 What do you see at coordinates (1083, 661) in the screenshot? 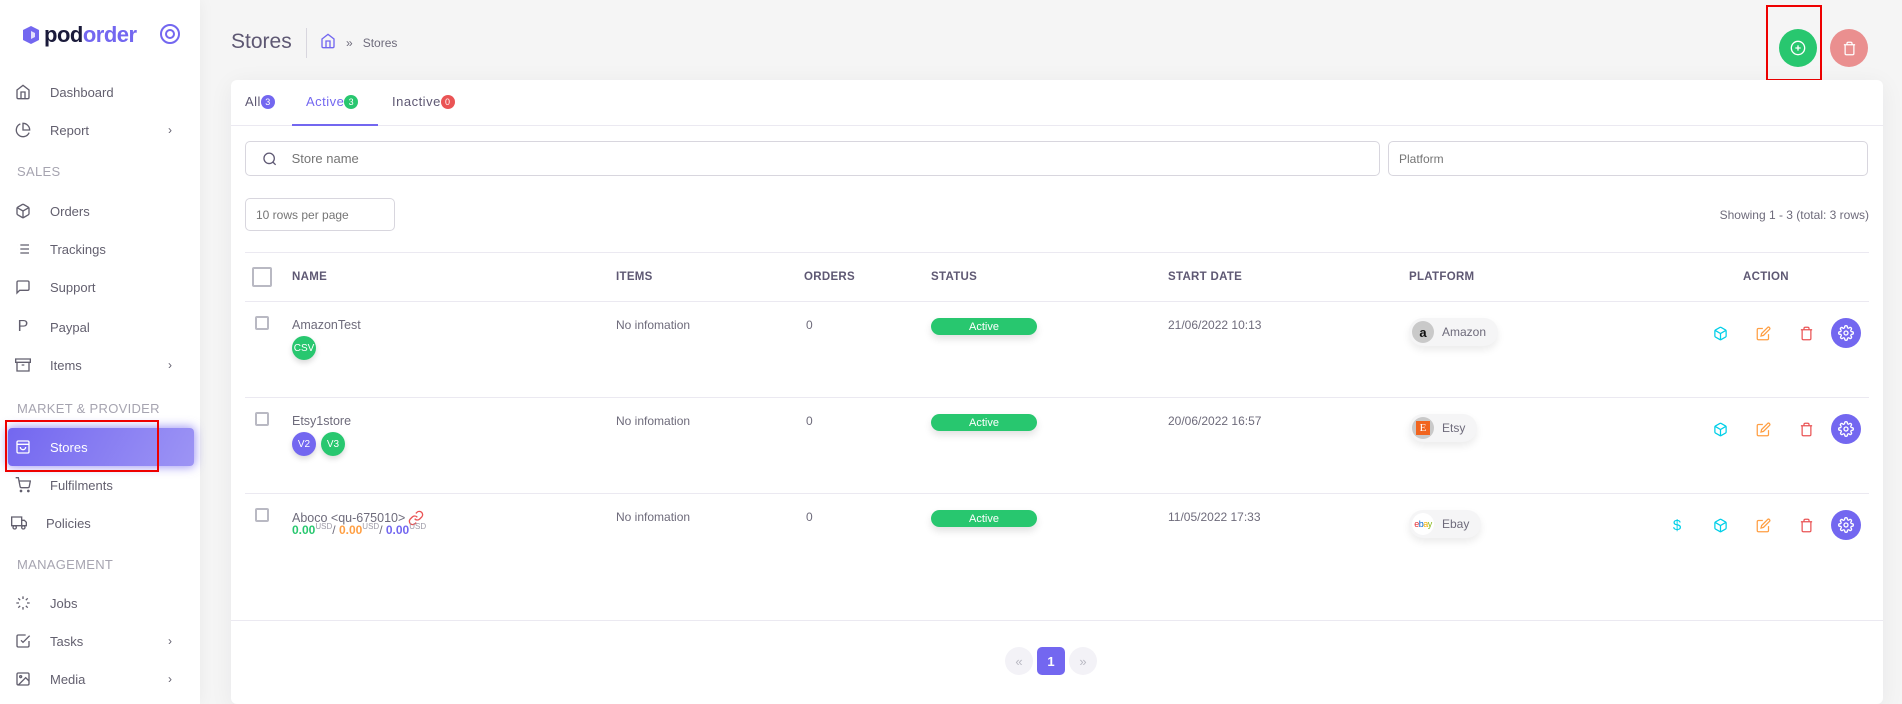
I see `next-page-button: »` at bounding box center [1083, 661].